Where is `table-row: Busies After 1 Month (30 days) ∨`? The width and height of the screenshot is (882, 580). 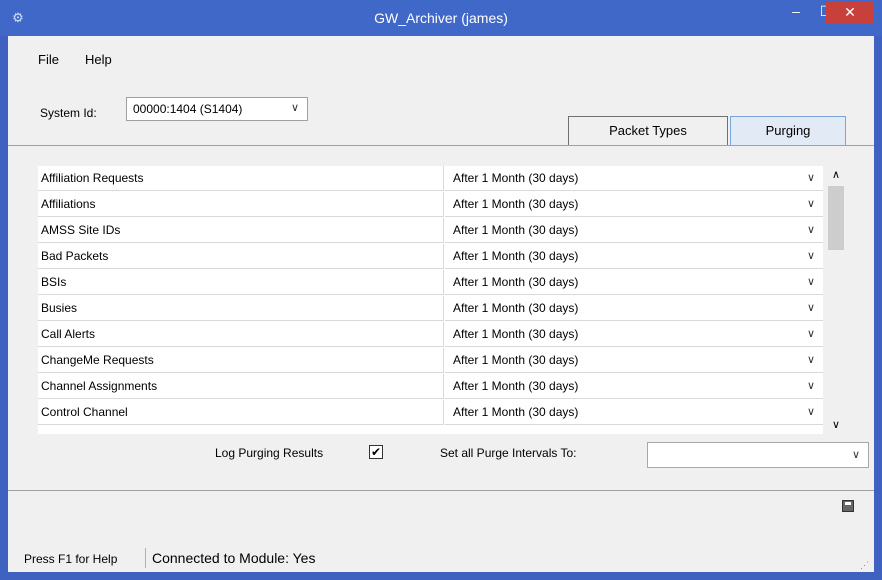
table-row: Busies After 1 Month (30 days) ∨ is located at coordinates (430, 309).